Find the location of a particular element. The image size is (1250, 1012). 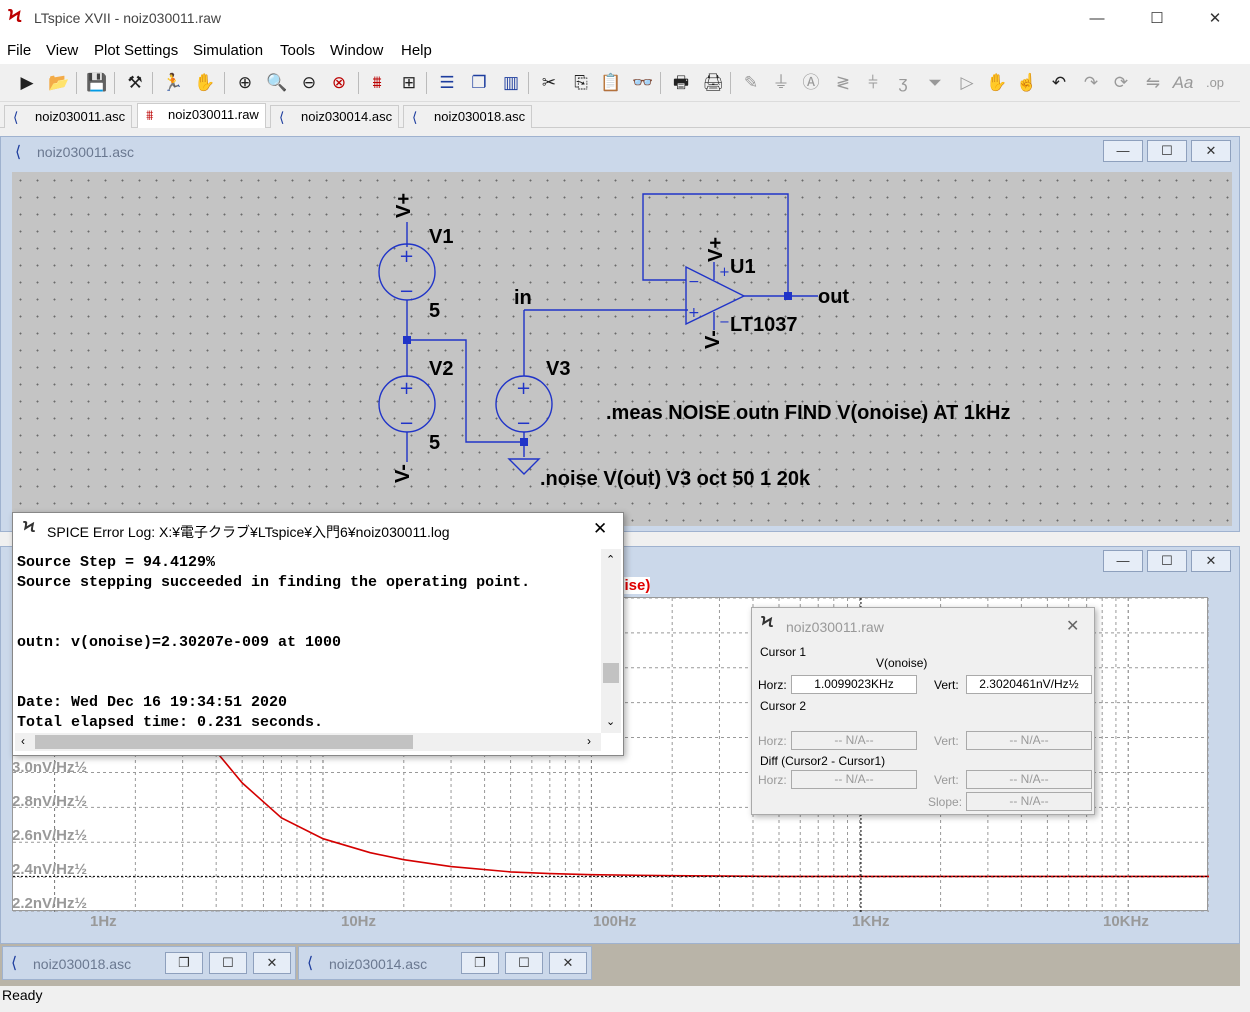

rotate-icon: ⟳ is located at coordinates (1121, 83).